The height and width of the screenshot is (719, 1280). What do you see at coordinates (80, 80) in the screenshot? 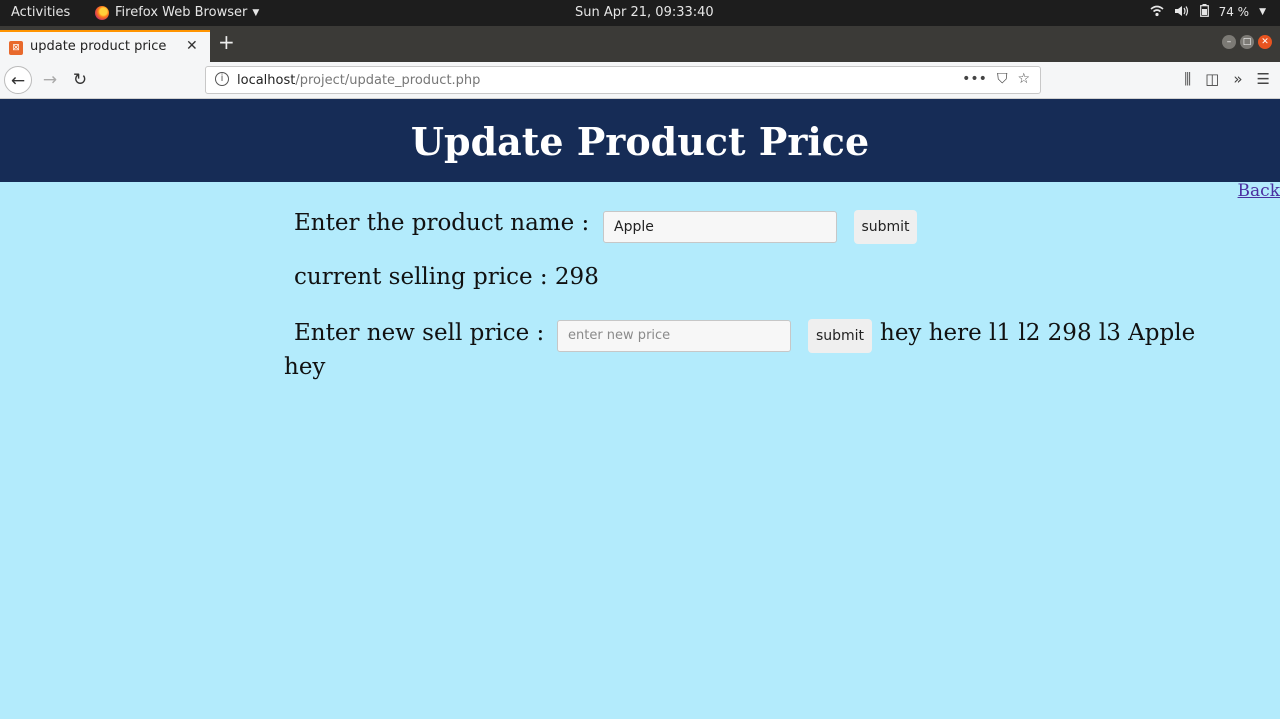
I see `reload-button: ↻` at bounding box center [80, 80].